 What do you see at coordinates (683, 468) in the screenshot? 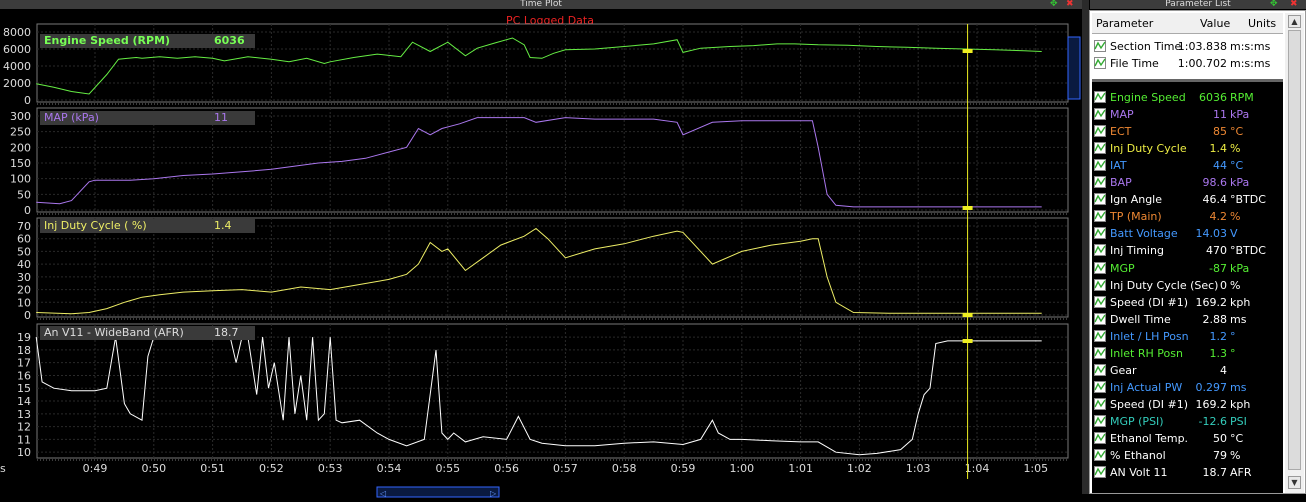
I see `x-tick-label: 0:59` at bounding box center [683, 468].